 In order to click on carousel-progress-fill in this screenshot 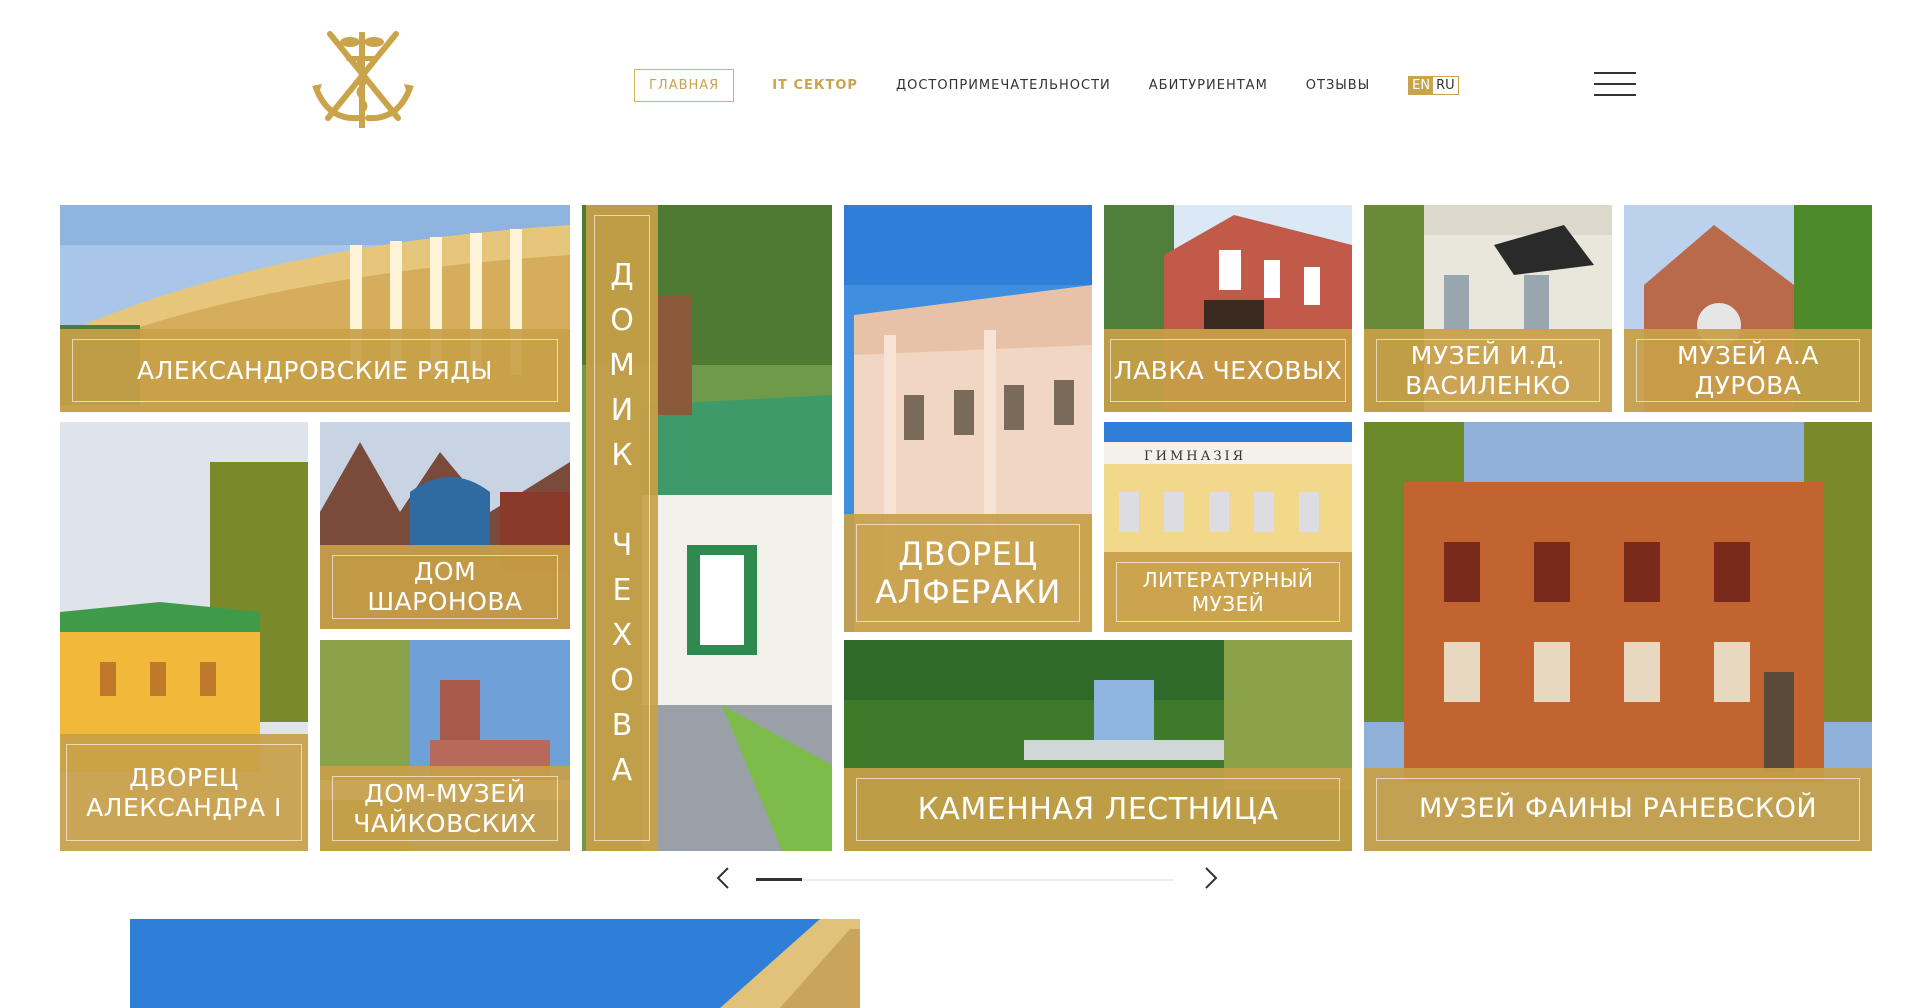, I will do `click(779, 879)`.